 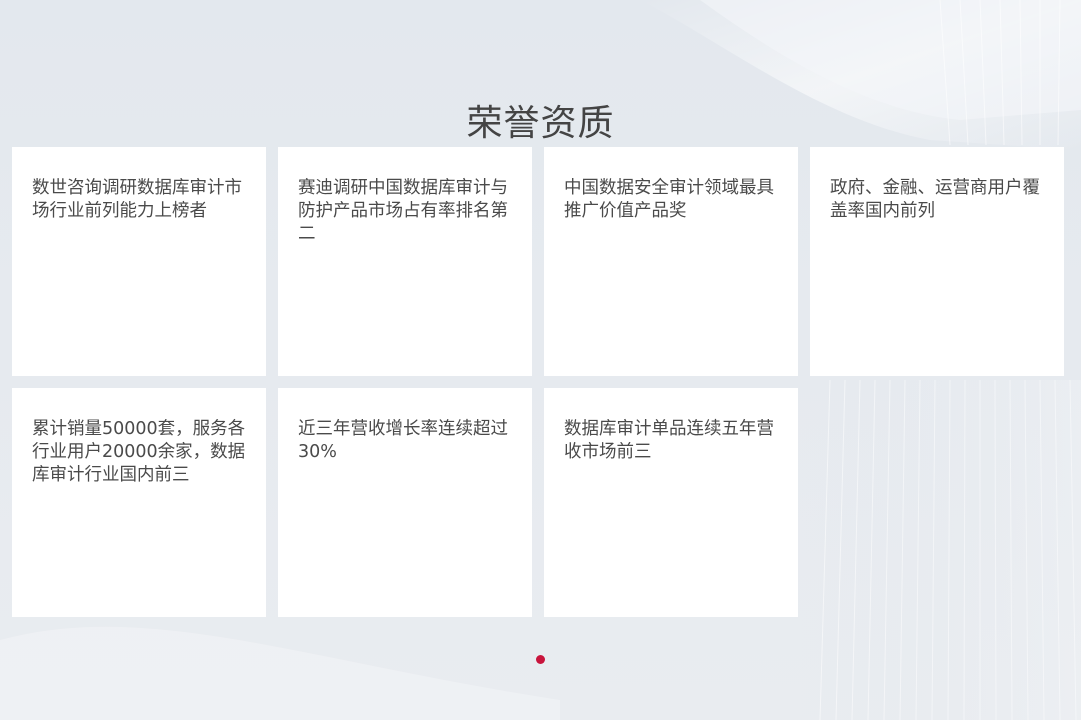 What do you see at coordinates (671, 502) in the screenshot?
I see `honor-card: 数据库审计单品连续五年营收市场前三` at bounding box center [671, 502].